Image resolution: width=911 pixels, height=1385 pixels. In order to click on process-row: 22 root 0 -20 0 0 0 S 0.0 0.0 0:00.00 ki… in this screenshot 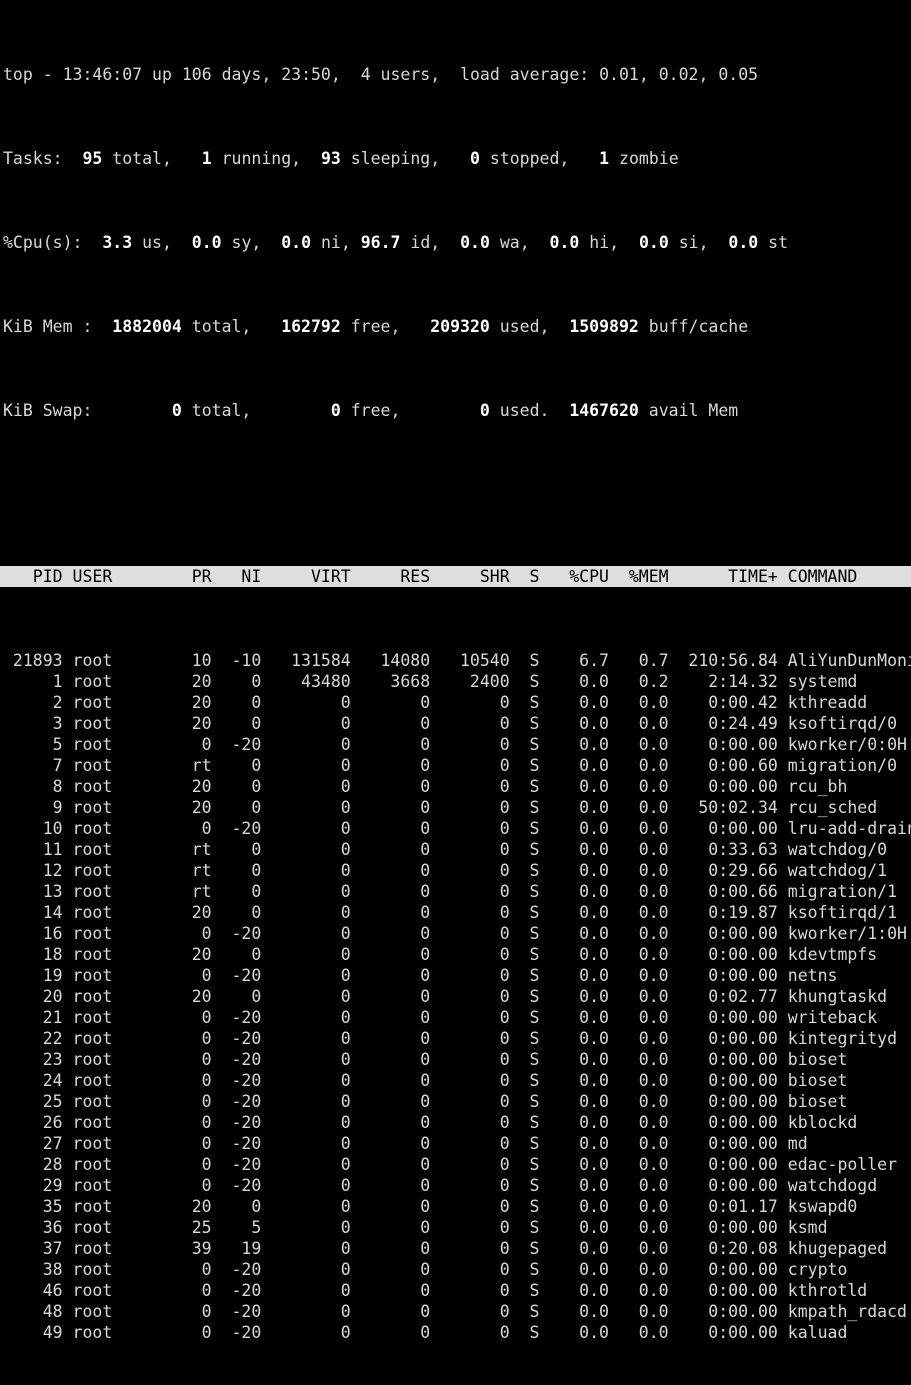, I will do `click(457, 1038)`.